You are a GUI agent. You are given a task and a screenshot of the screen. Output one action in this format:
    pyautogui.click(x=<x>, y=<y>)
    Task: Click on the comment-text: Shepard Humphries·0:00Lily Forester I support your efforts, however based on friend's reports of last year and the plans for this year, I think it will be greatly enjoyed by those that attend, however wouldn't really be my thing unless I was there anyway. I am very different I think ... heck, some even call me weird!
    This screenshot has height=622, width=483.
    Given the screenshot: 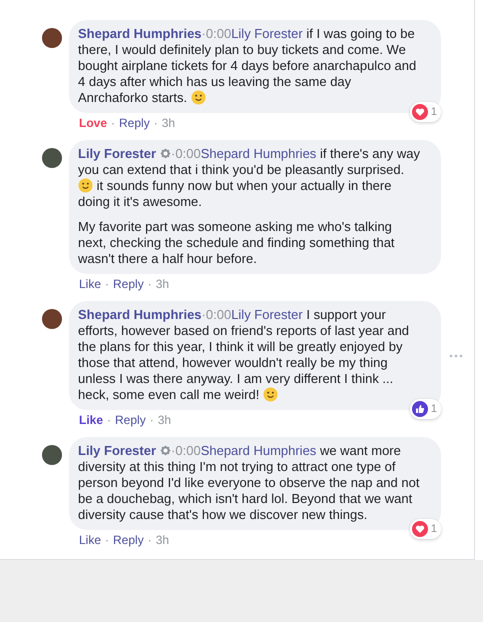 What is the action you would take?
    pyautogui.click(x=244, y=355)
    